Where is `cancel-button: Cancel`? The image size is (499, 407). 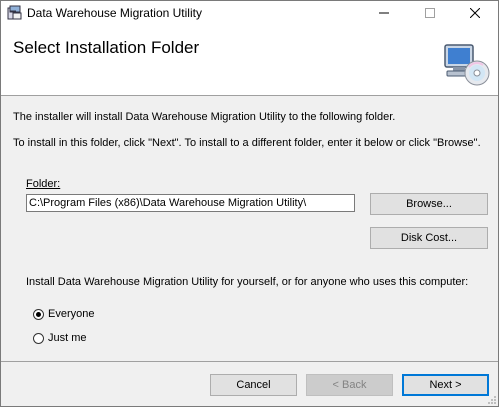
cancel-button: Cancel is located at coordinates (253, 385).